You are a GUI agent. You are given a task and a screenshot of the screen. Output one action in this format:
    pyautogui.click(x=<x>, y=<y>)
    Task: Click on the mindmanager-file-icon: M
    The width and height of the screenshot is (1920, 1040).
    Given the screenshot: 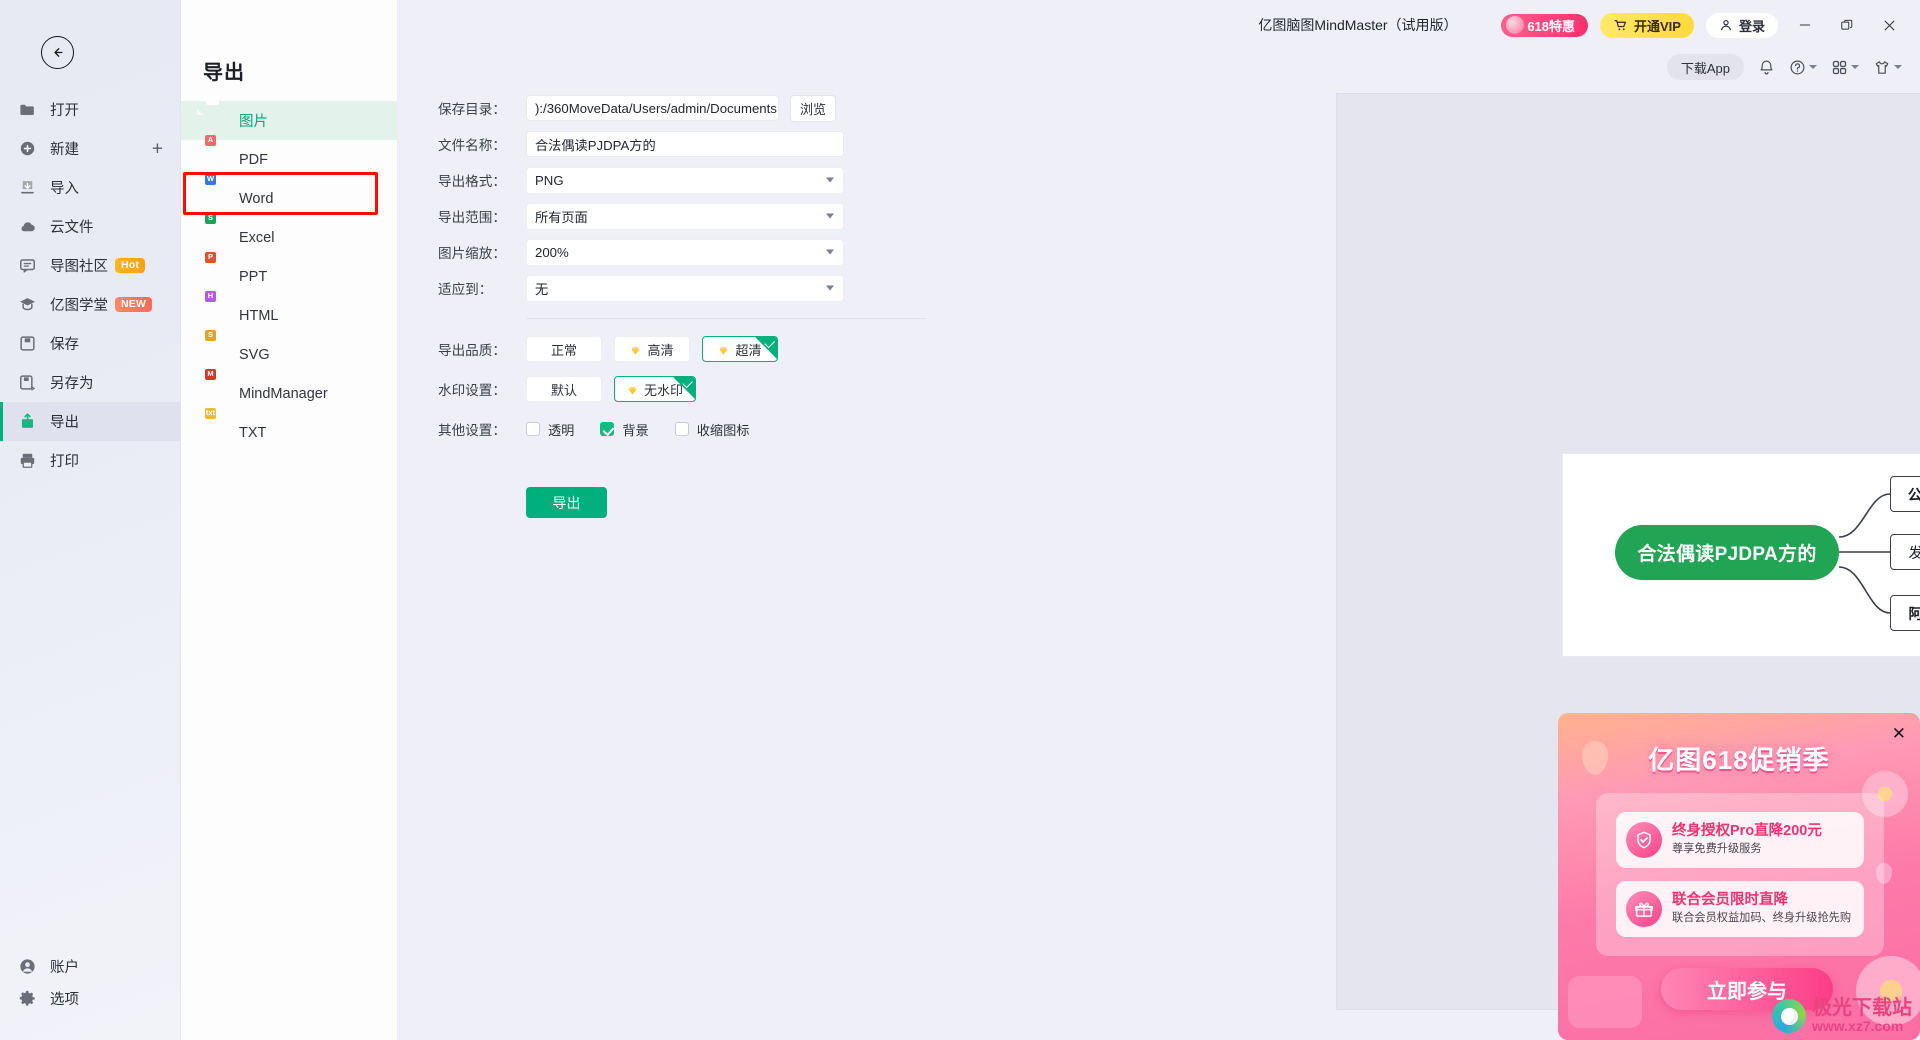 What is the action you would take?
    pyautogui.click(x=214, y=387)
    